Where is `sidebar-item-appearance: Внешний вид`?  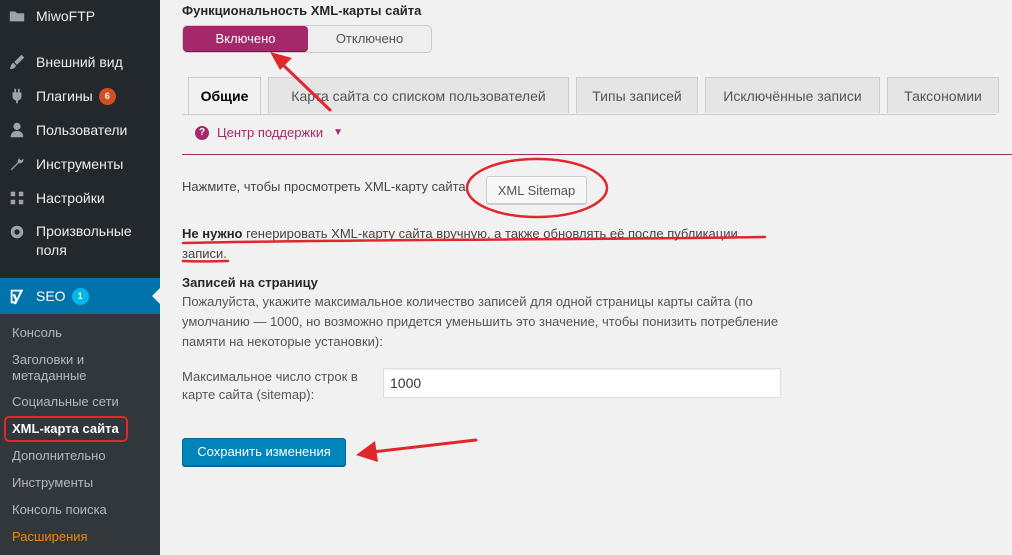
sidebar-item-appearance: Внешний вид is located at coordinates (80, 62).